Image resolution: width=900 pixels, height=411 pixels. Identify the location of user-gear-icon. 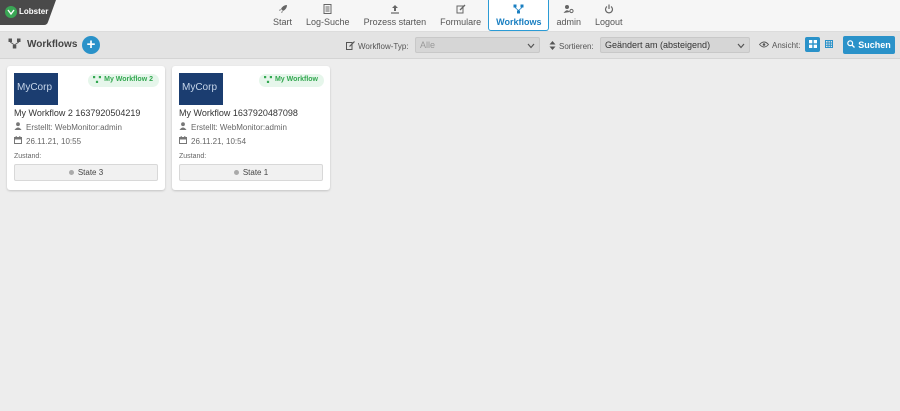
(568, 9).